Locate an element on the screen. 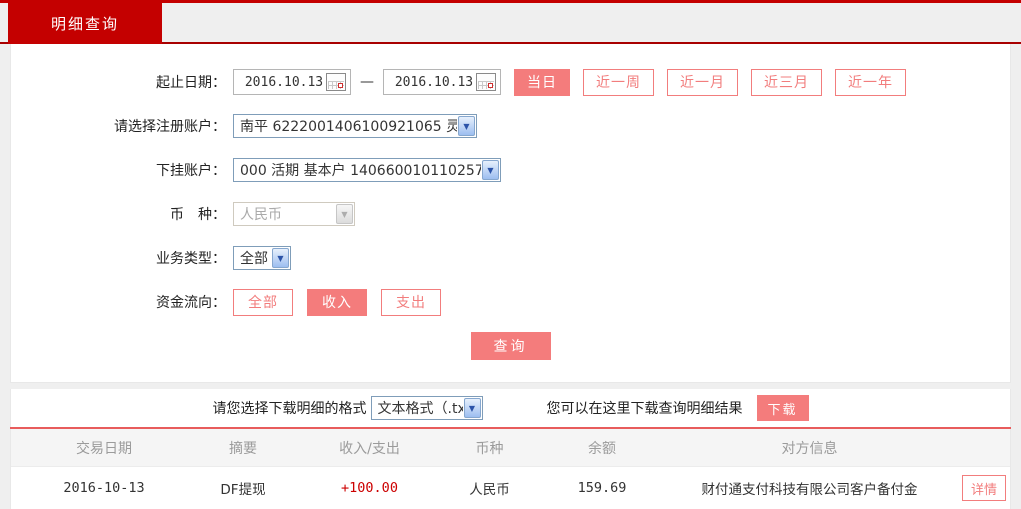 This screenshot has height=509, width=1021. fund-flow-row: 资金流向： 全部 收入 支出 is located at coordinates (510, 302).